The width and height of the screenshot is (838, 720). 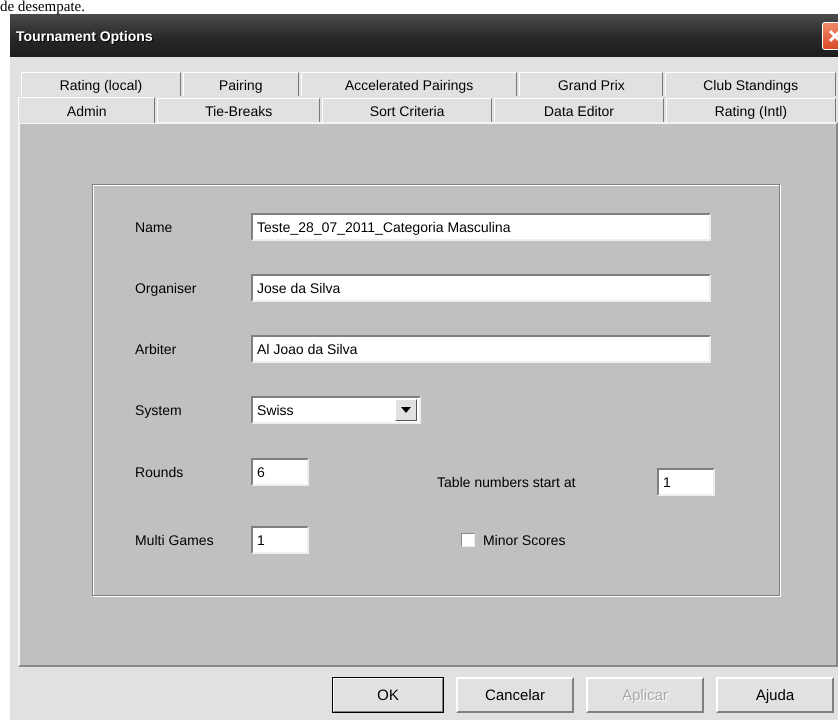 I want to click on tab: Grand Prix, so click(x=591, y=84).